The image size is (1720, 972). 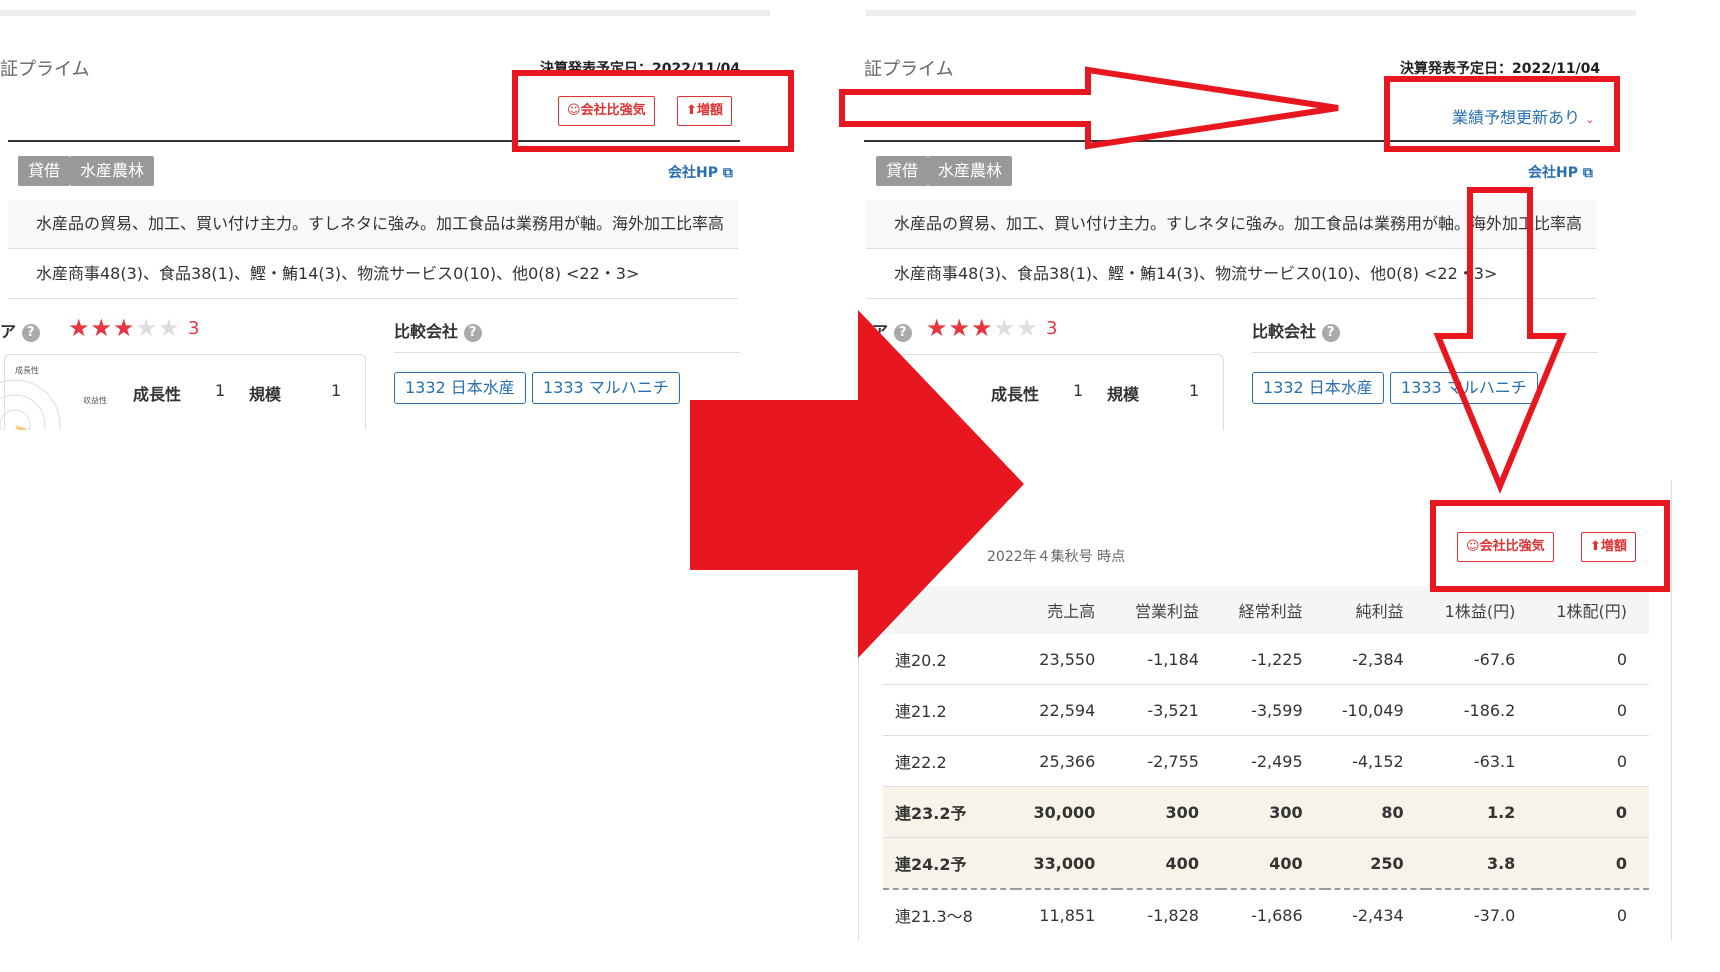 I want to click on big-arrow-right-icon, so click(x=857, y=484).